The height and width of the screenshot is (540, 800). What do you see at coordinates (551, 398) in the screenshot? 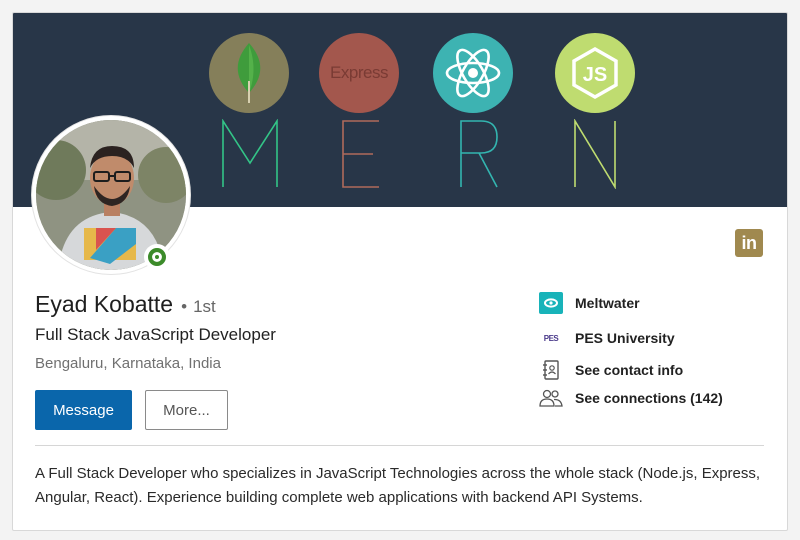
I see `people-icon` at bounding box center [551, 398].